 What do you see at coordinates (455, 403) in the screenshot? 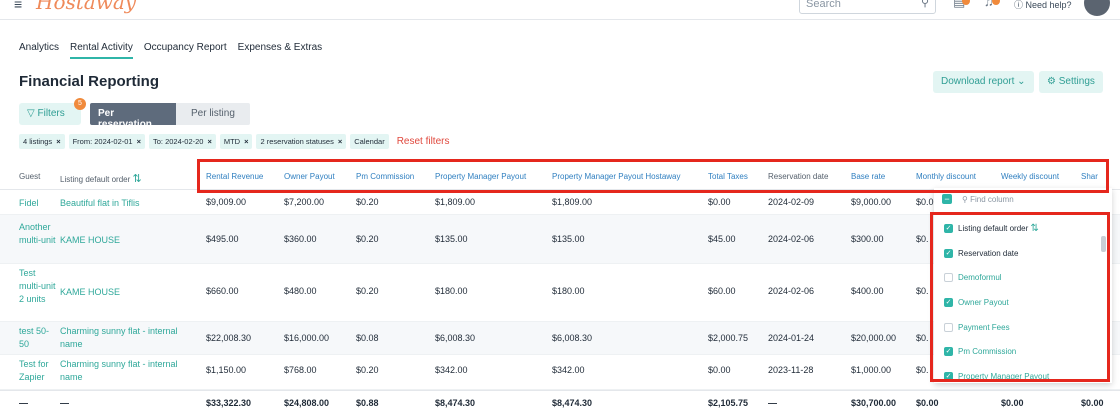
I see `total-pm-payout: $8,474.30` at bounding box center [455, 403].